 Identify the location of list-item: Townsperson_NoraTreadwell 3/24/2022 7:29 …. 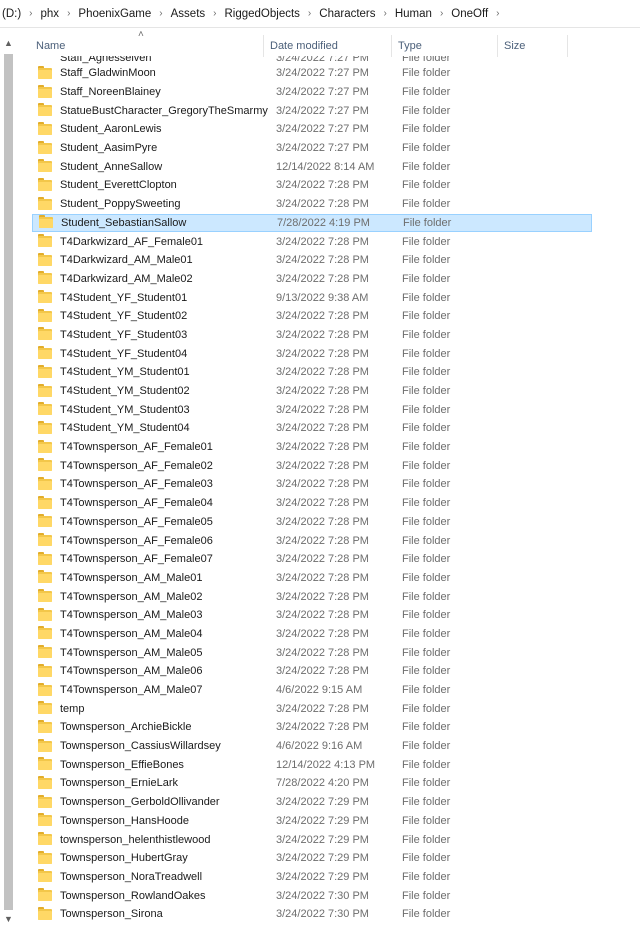
(312, 877).